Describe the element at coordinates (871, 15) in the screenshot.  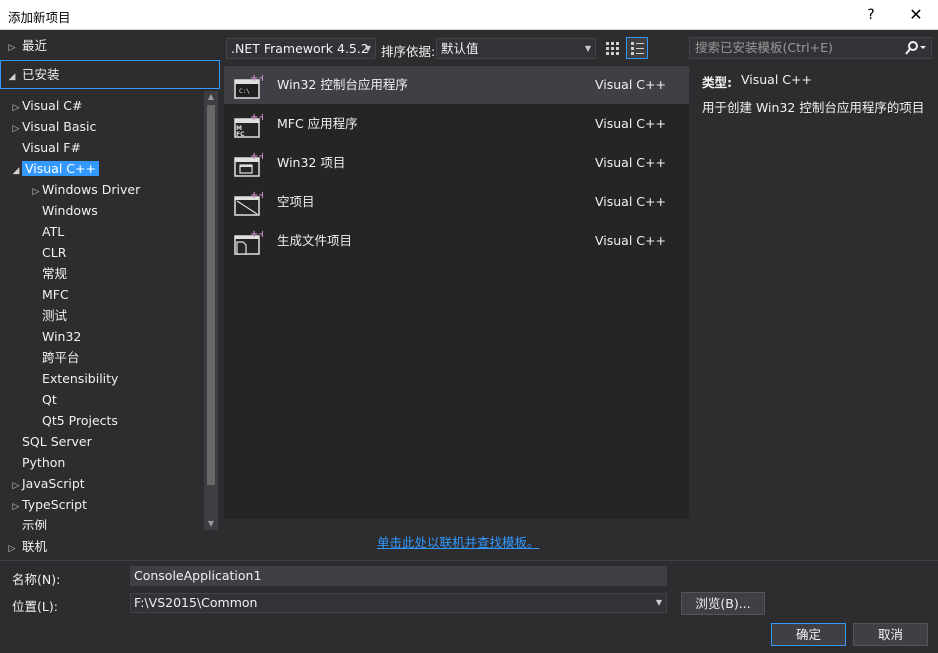
I see `help-button: ?` at that location.